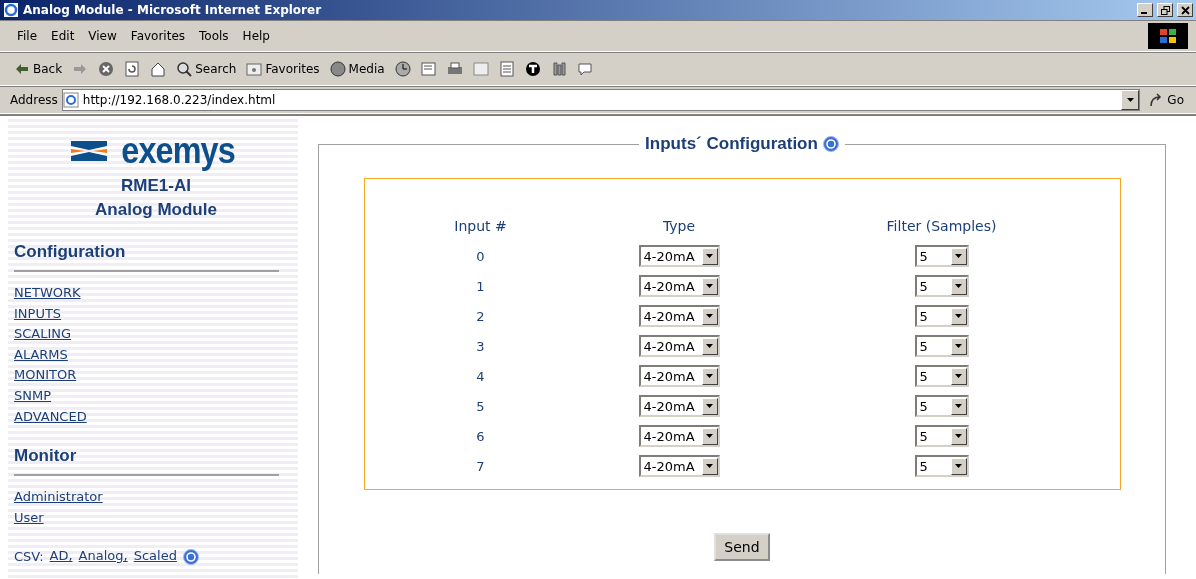  Describe the element at coordinates (103, 556) in the screenshot. I see `csv-link: Analog,` at that location.